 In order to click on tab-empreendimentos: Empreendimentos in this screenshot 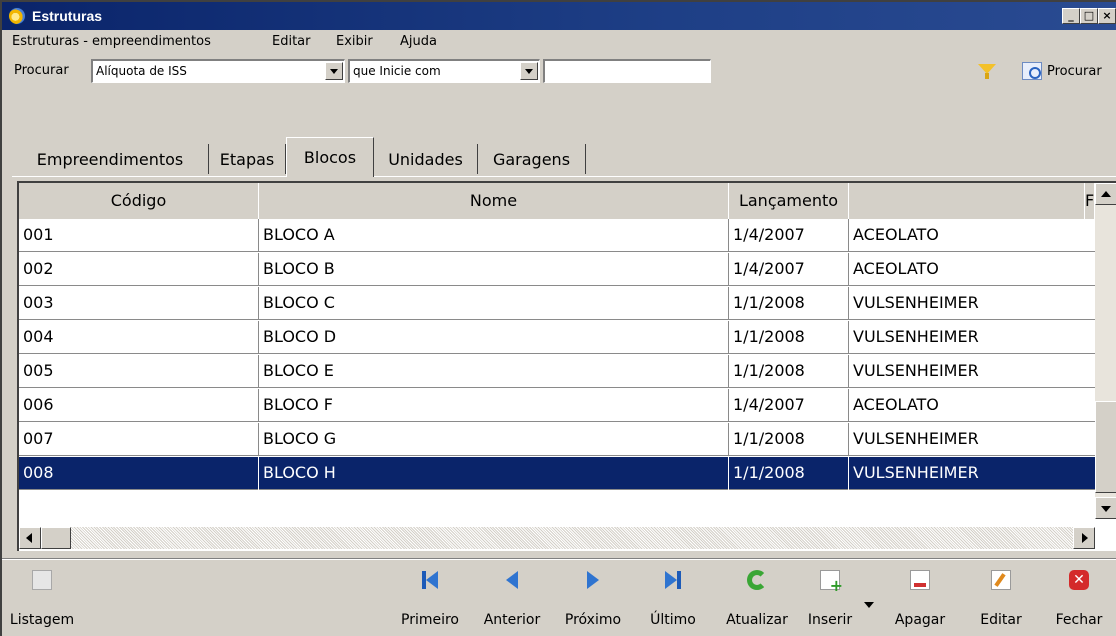, I will do `click(110, 159)`.